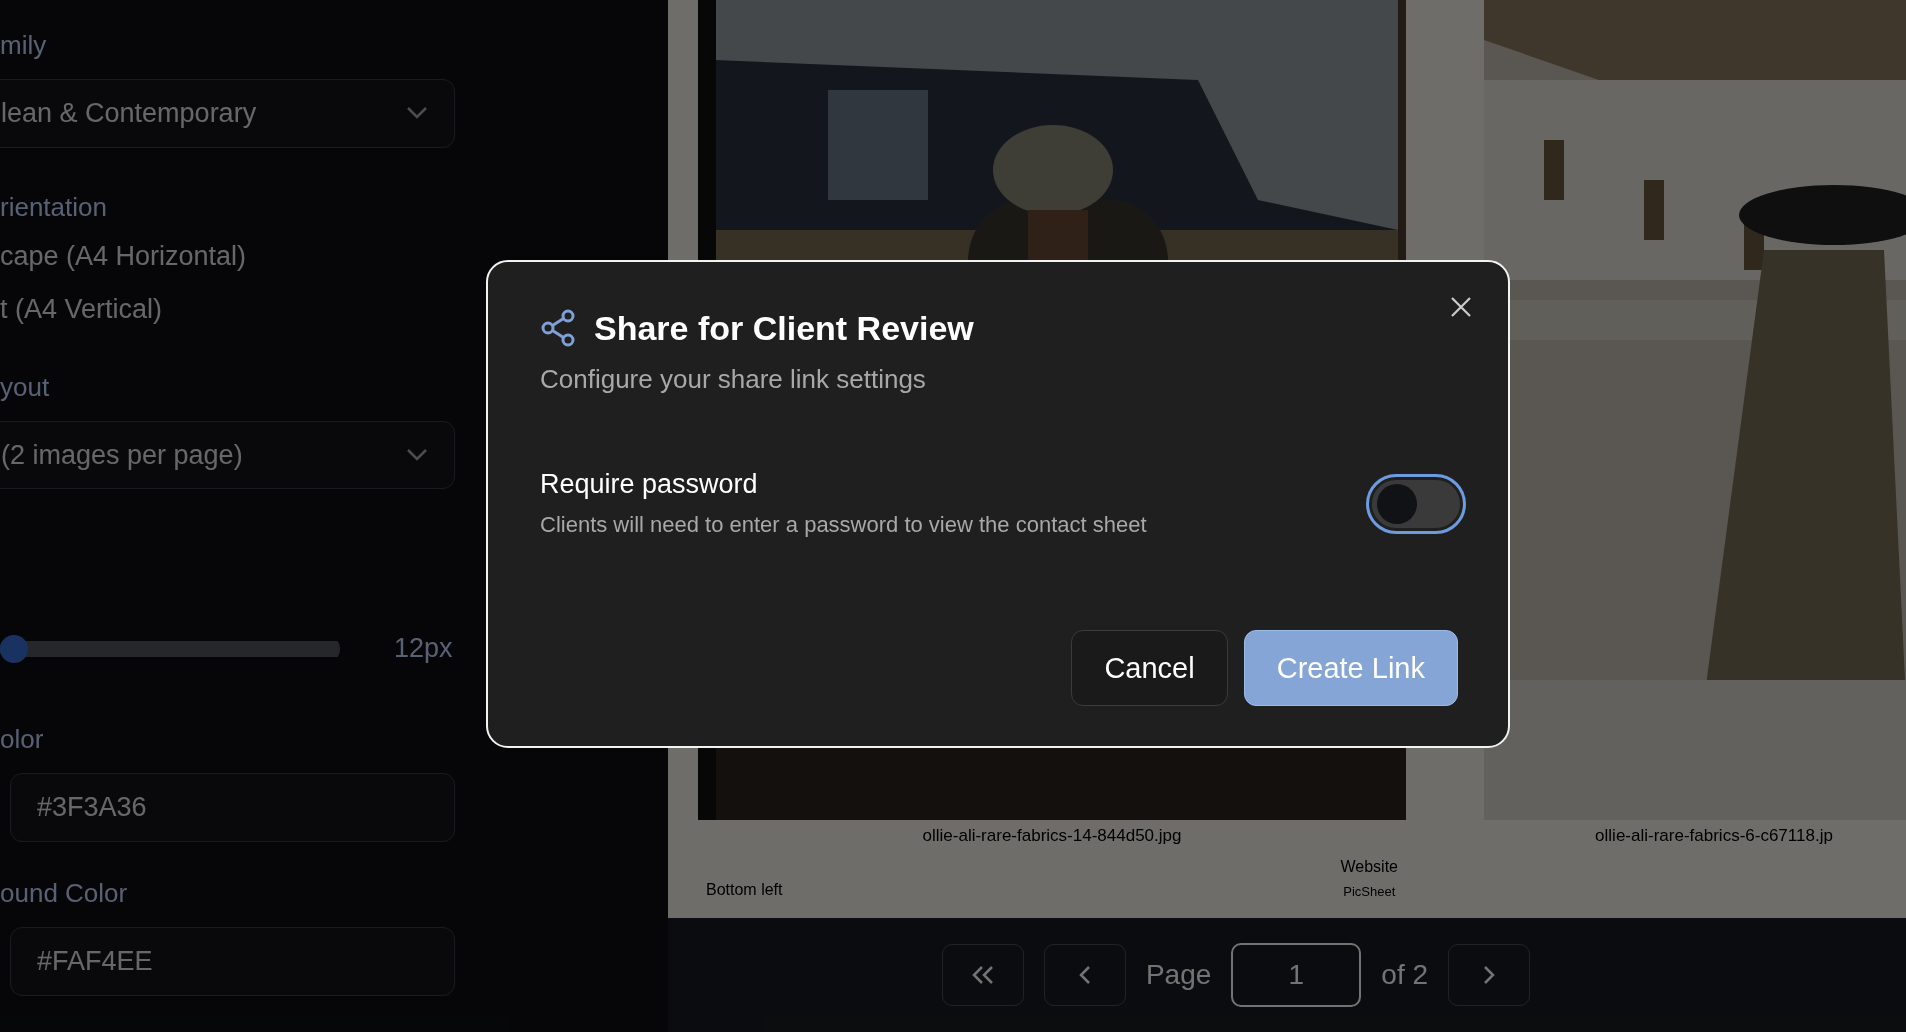 The image size is (1906, 1032). Describe the element at coordinates (64, 894) in the screenshot. I see `field-label: ound Color` at that location.